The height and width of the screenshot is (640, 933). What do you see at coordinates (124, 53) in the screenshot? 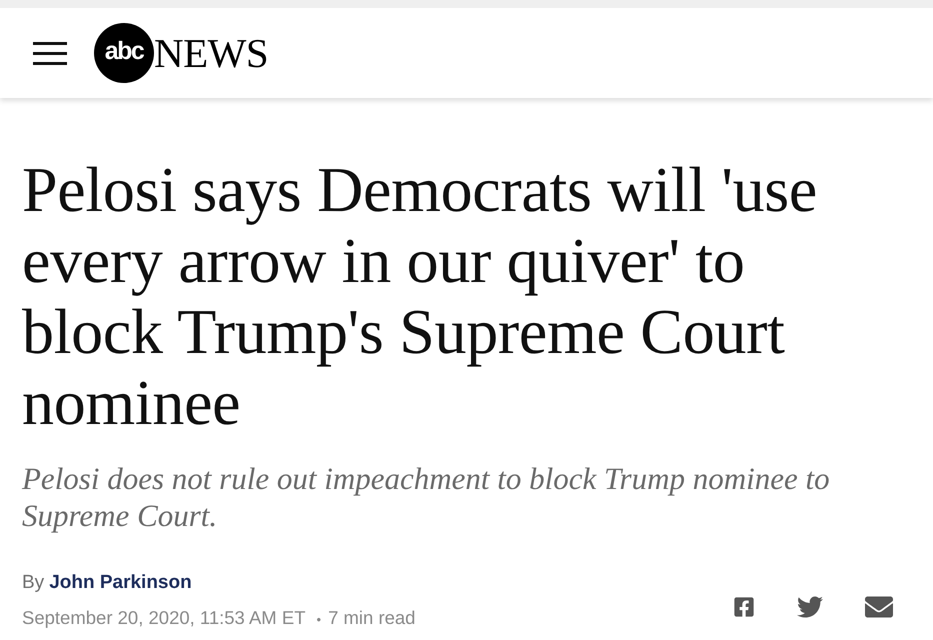
I see `logo-badge: abc` at bounding box center [124, 53].